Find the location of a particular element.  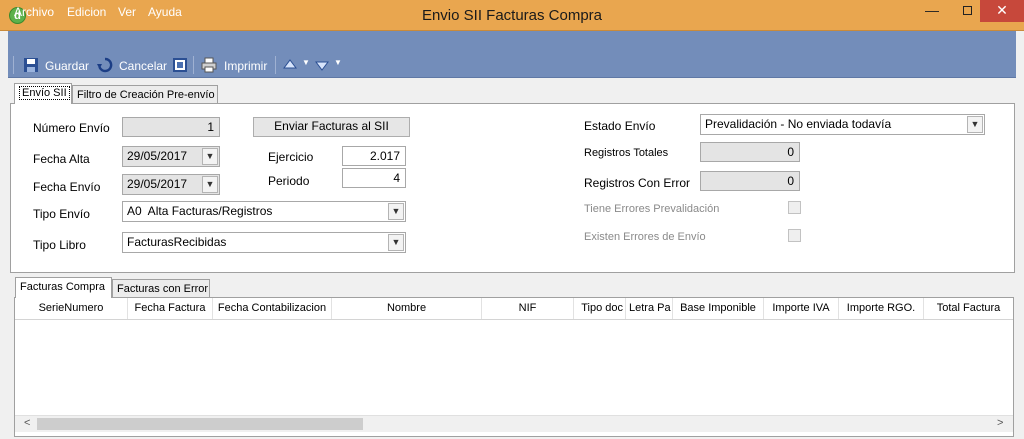

ejercicio-field: 2.017 is located at coordinates (374, 156).